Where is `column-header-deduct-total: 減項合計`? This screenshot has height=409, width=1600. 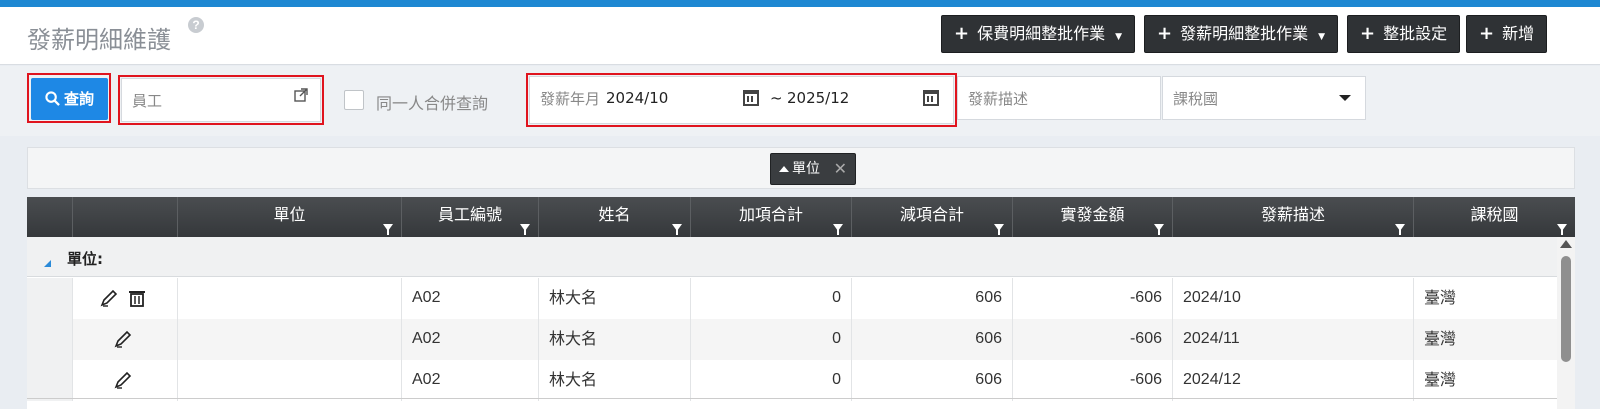 column-header-deduct-total: 減項合計 is located at coordinates (931, 217).